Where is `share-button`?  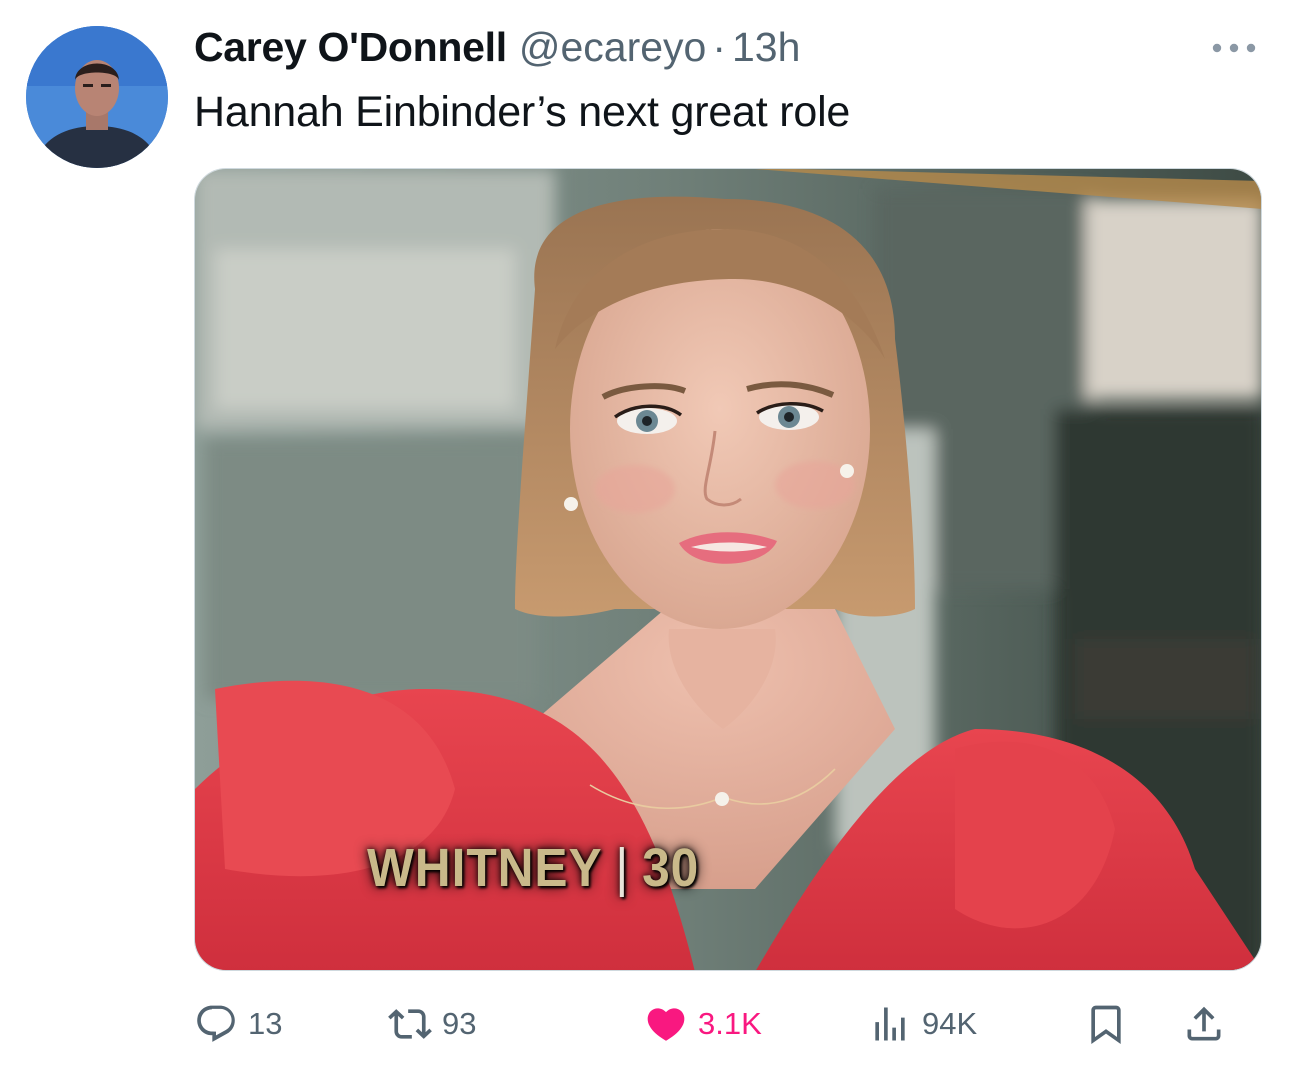
share-button is located at coordinates (1204, 1024).